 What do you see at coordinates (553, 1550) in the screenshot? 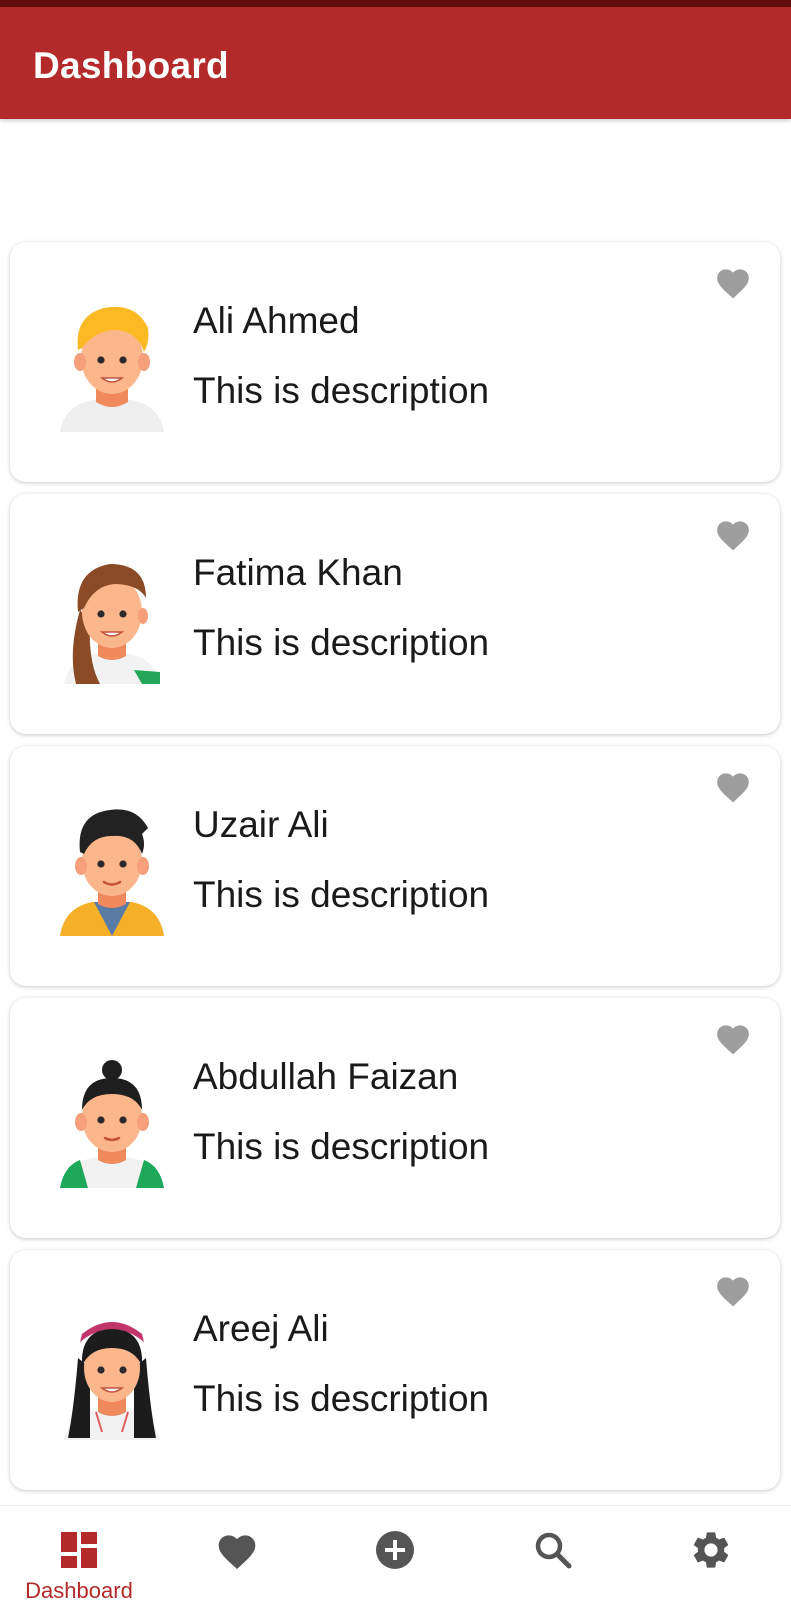
I see `search-icon` at bounding box center [553, 1550].